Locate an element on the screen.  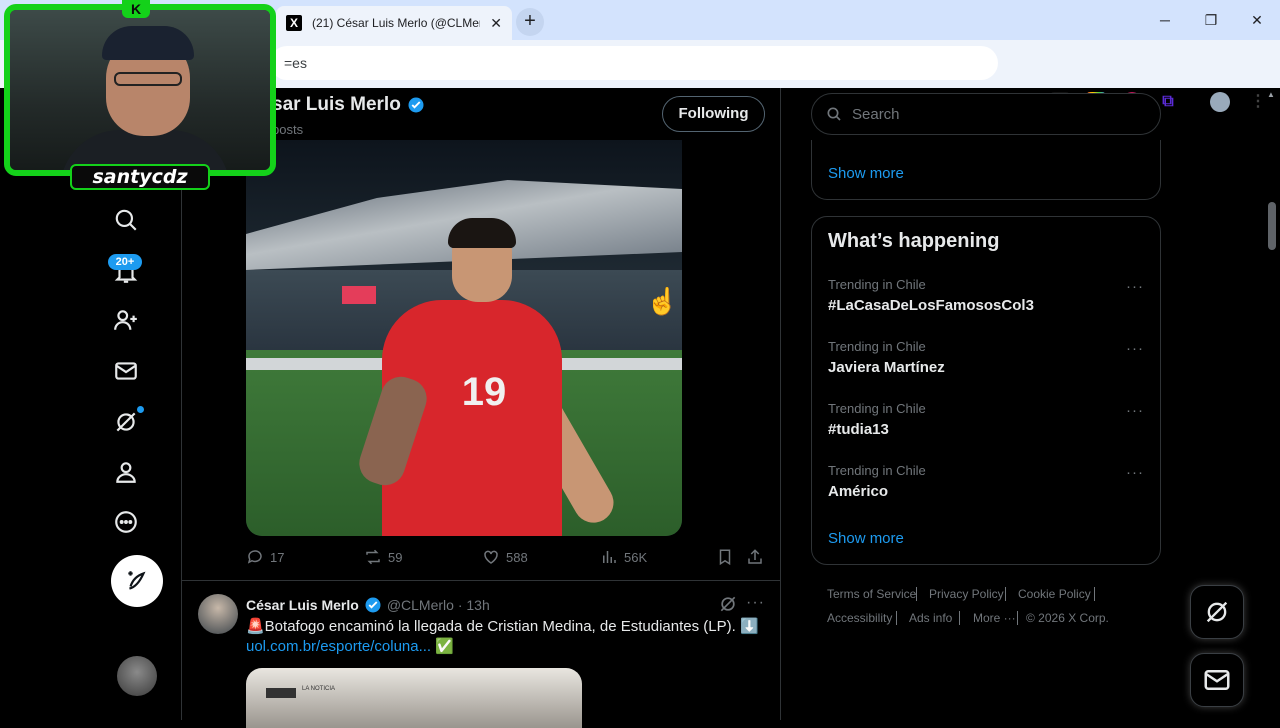
trend-name: #tudia13 is located at coordinates (858, 429).